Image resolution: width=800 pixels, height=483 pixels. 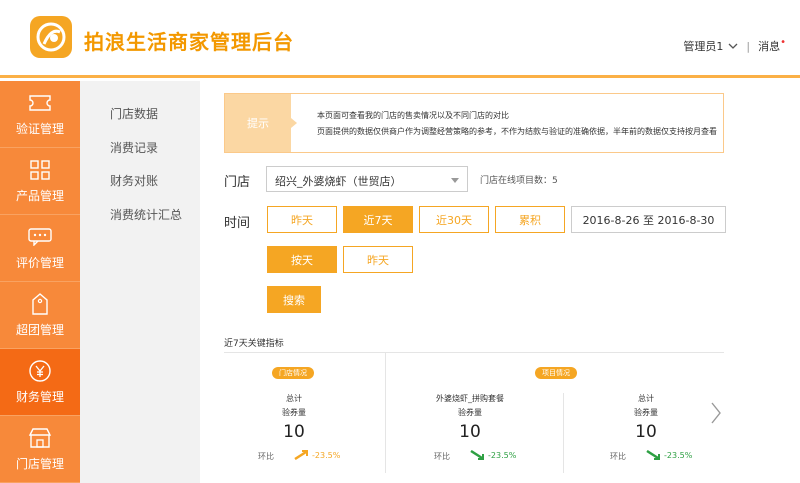 I want to click on subnav-item-store-data: 门店数据, so click(x=134, y=113).